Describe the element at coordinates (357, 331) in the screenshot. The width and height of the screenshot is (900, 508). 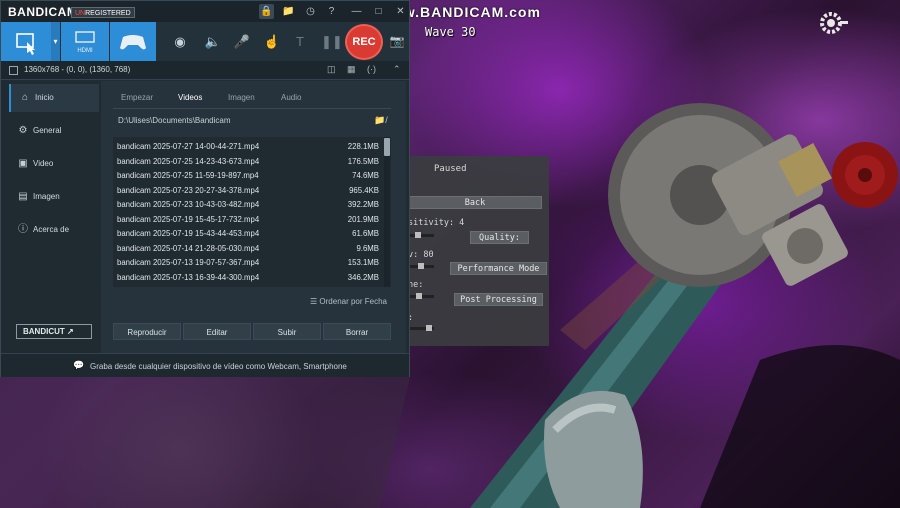
I see `delete-button: Borrar` at that location.